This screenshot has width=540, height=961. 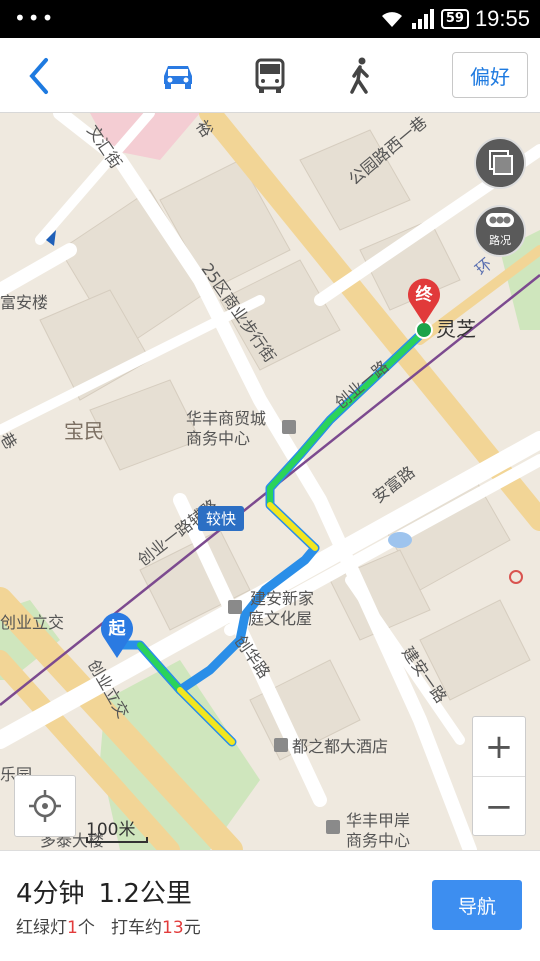 I want to click on scale-bar, so click(x=117, y=840).